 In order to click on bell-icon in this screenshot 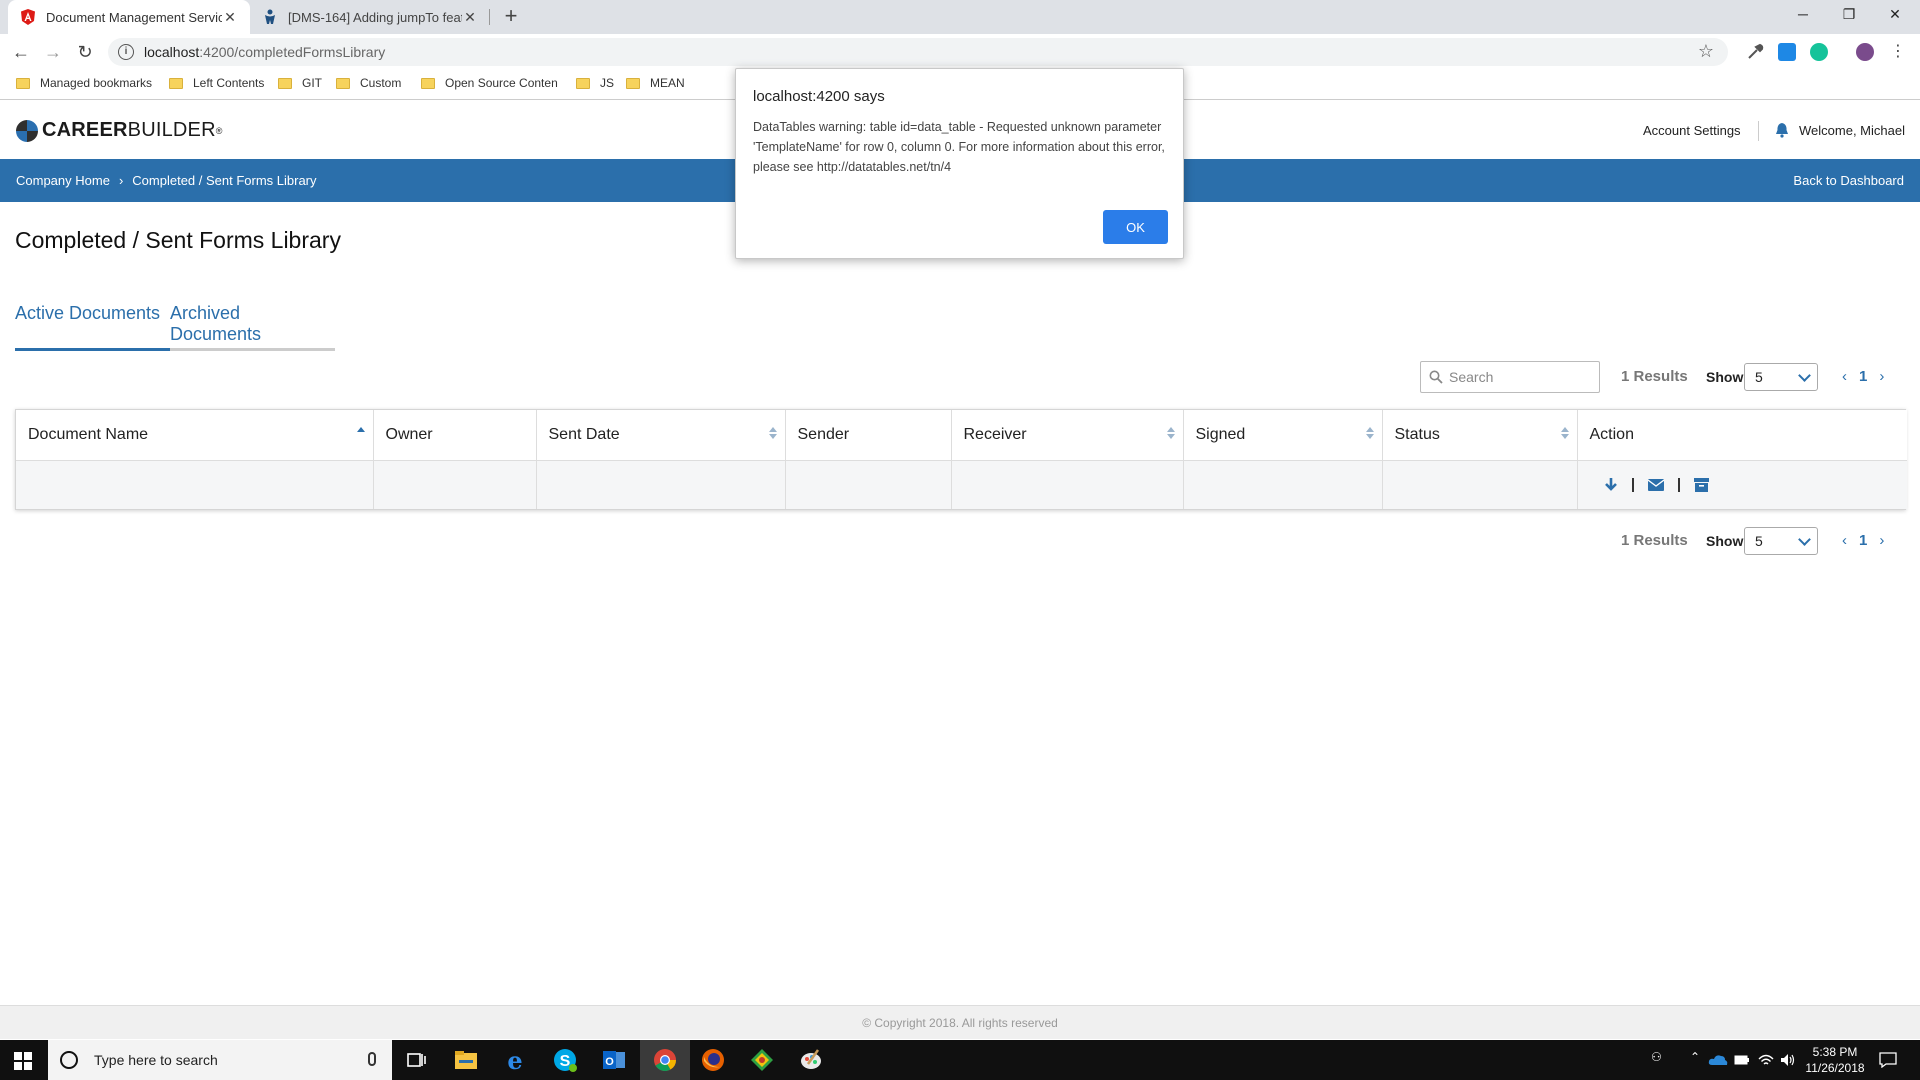, I will do `click(1782, 130)`.